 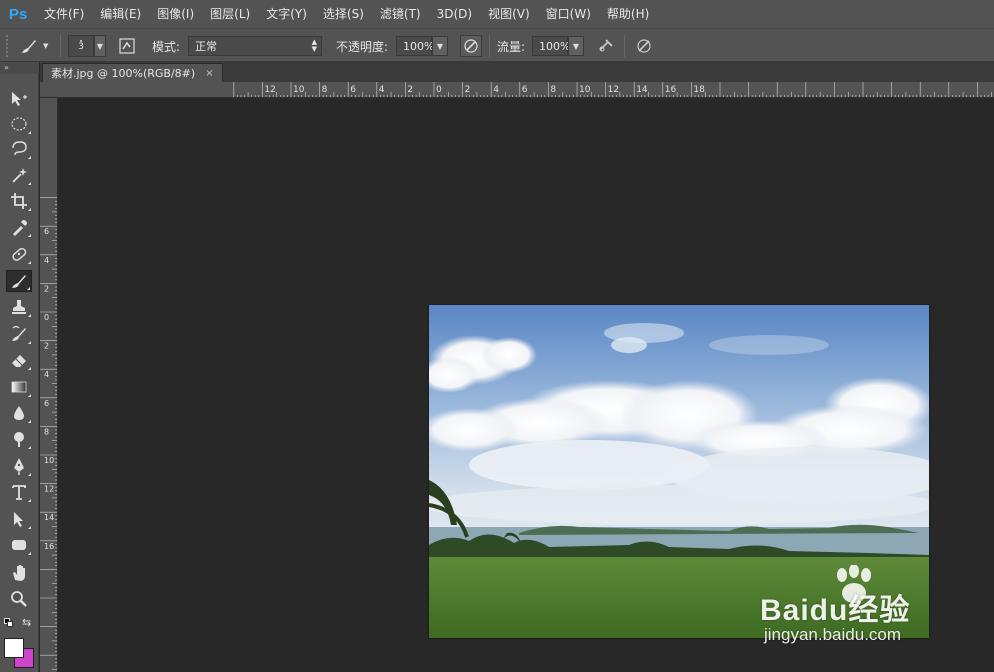 What do you see at coordinates (29, 46) in the screenshot?
I see `brush-icon` at bounding box center [29, 46].